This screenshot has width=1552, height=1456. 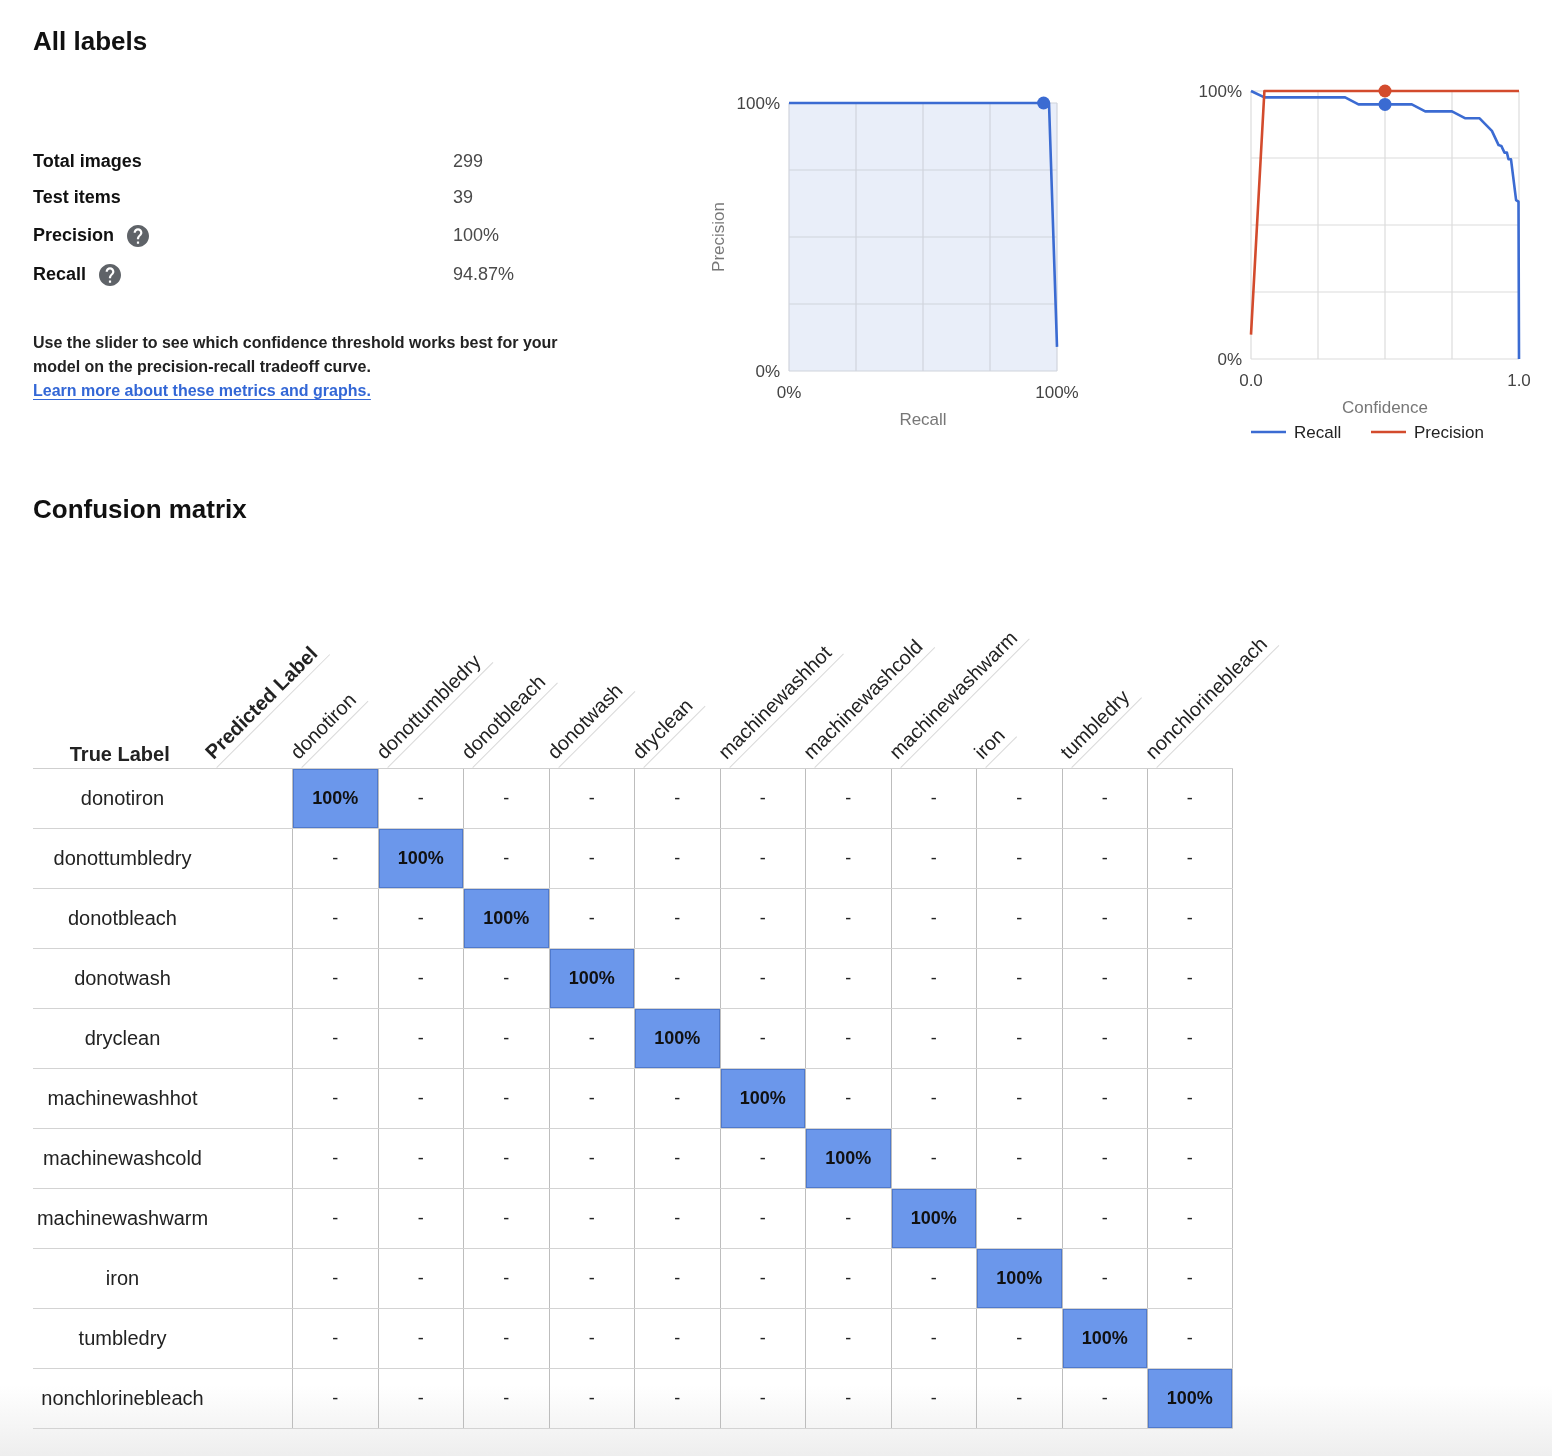 I want to click on axis-tick-label: 1.0, so click(x=1519, y=380).